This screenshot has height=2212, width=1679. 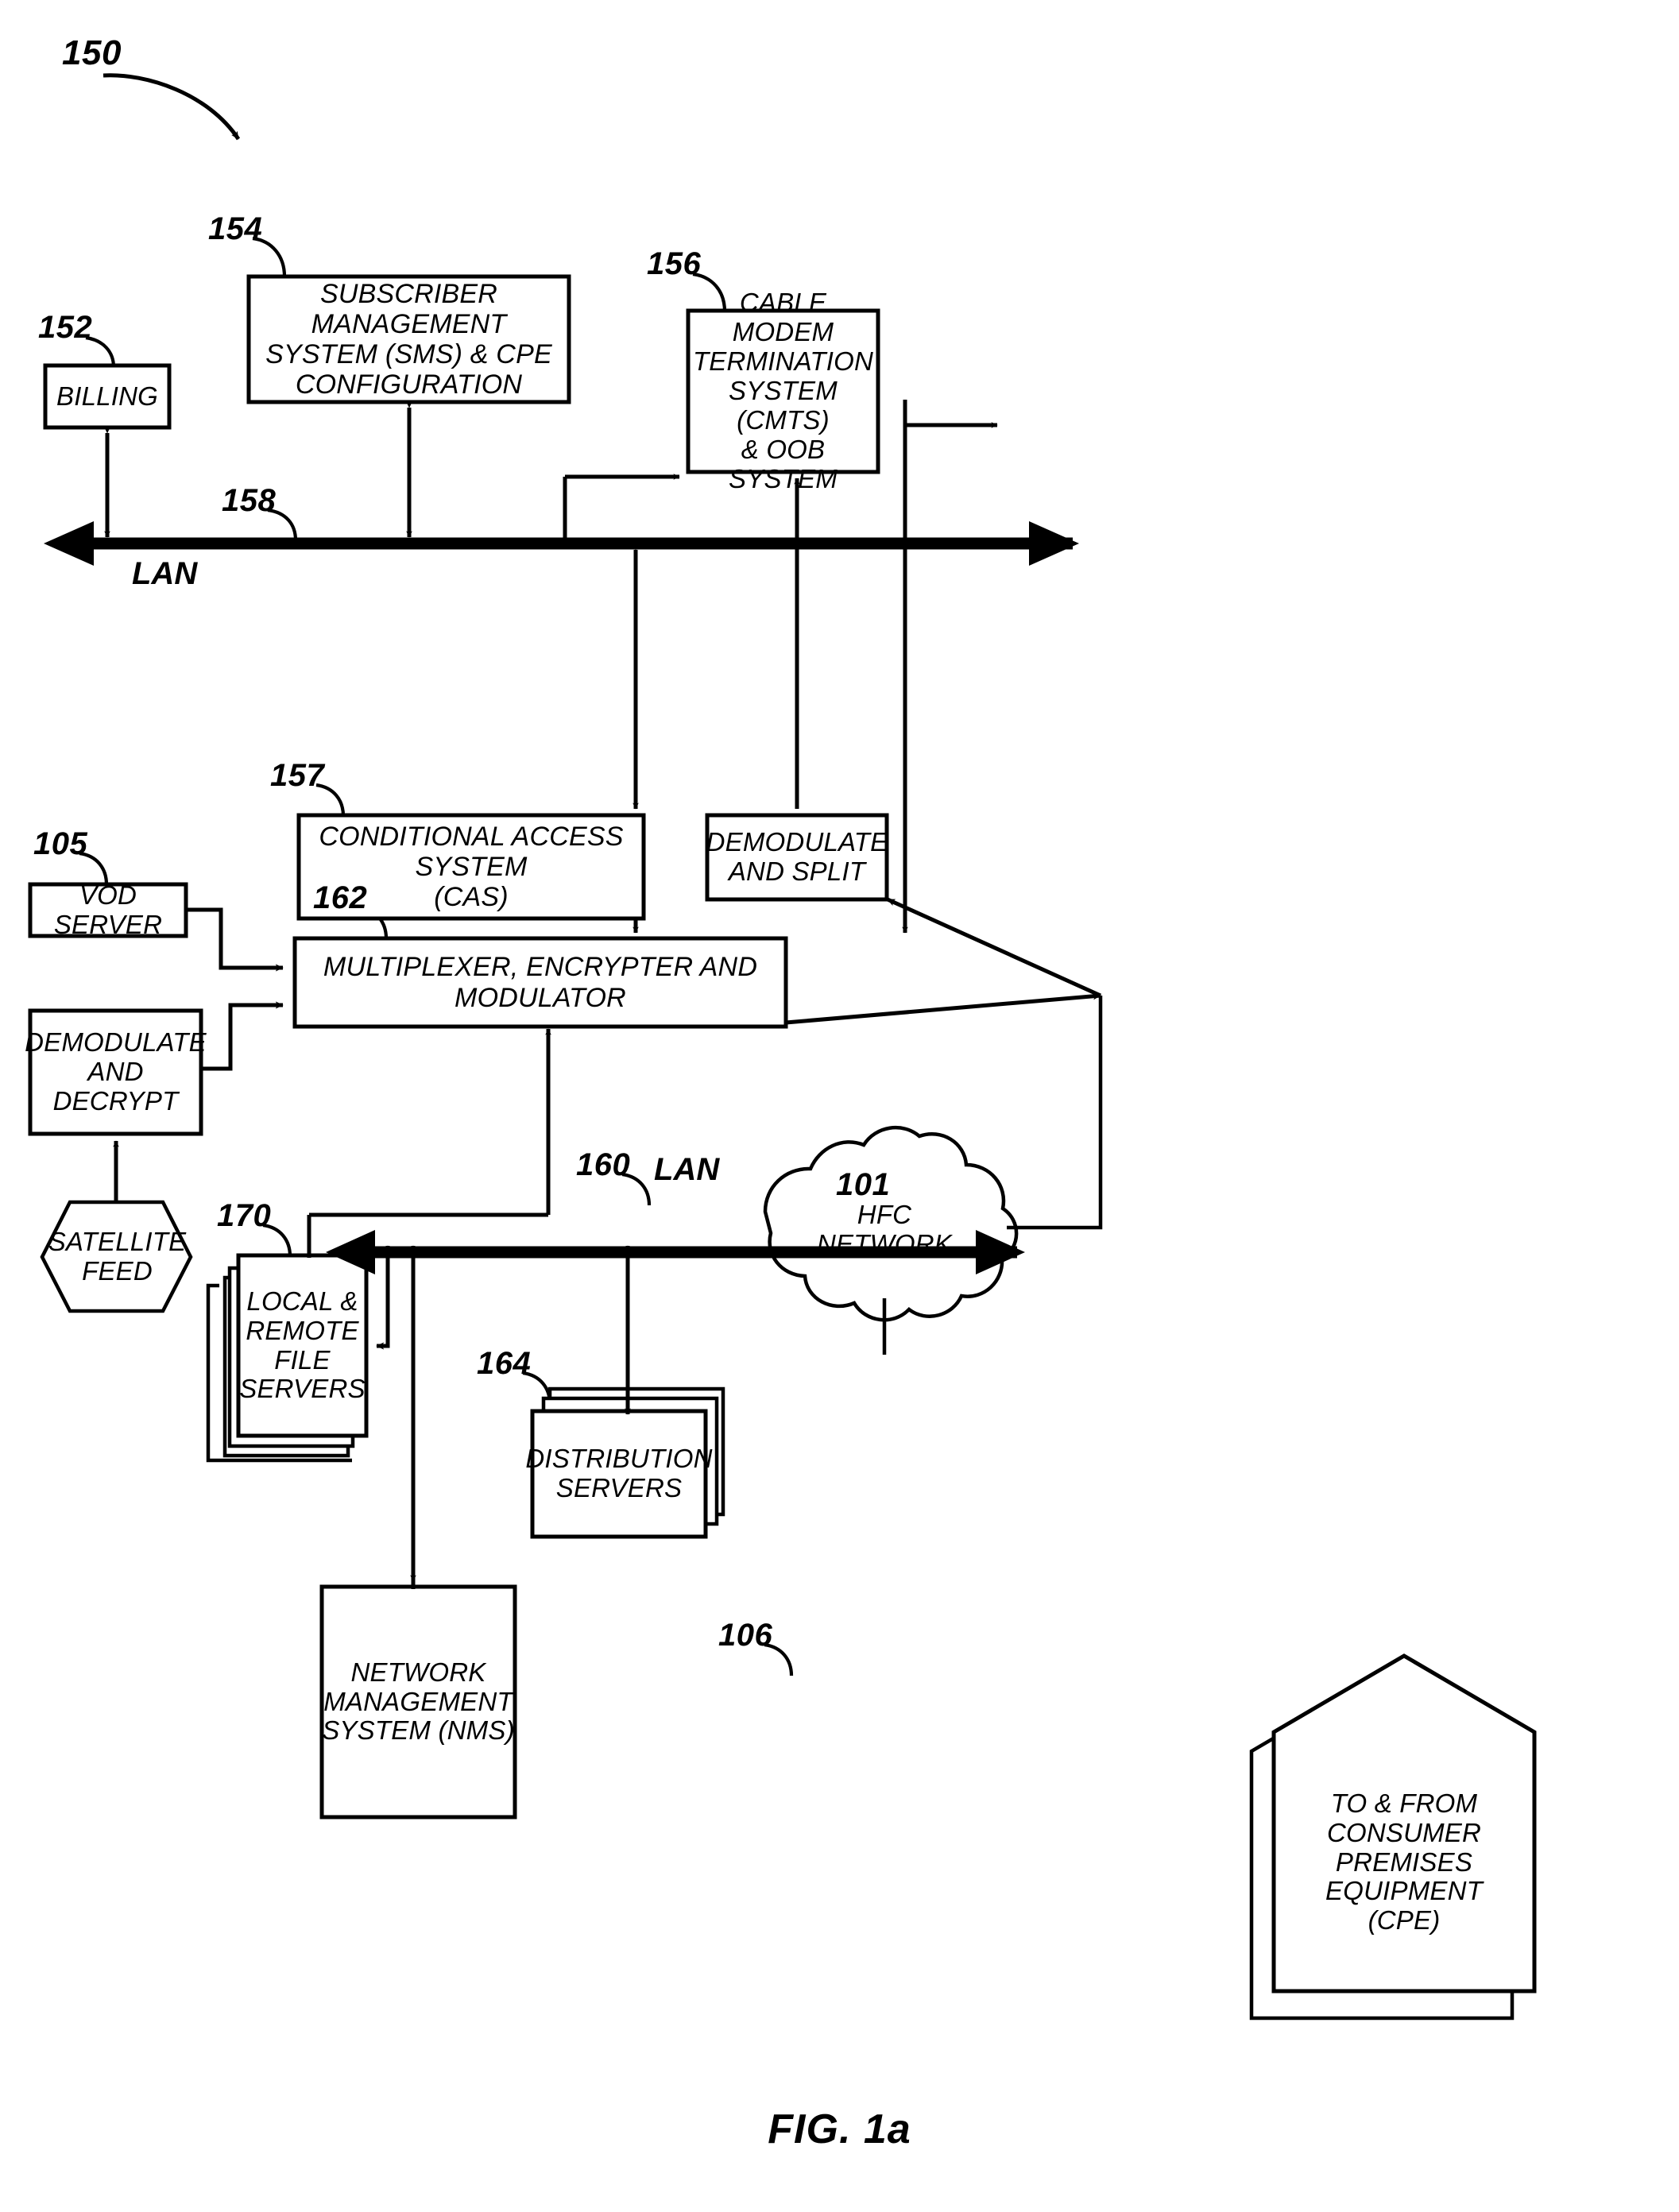 I want to click on box-file-servers, so click(x=302, y=1345).